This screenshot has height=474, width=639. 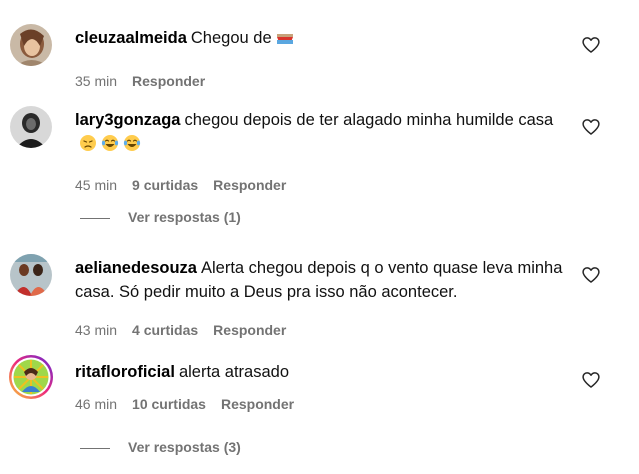 I want to click on comment-time: 35 min, so click(x=96, y=81).